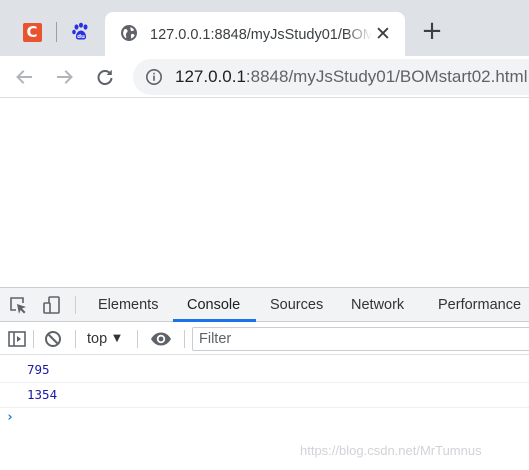  Describe the element at coordinates (117, 339) in the screenshot. I see `chevron-down-icon: ▼` at that location.